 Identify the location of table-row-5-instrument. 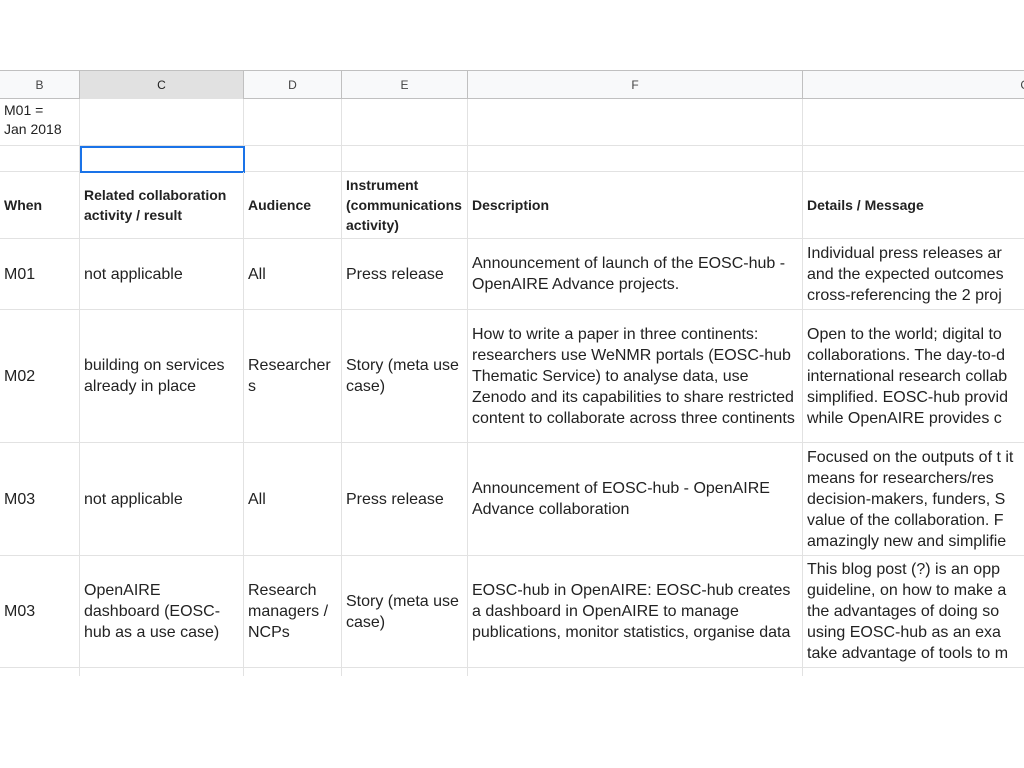
(405, 672).